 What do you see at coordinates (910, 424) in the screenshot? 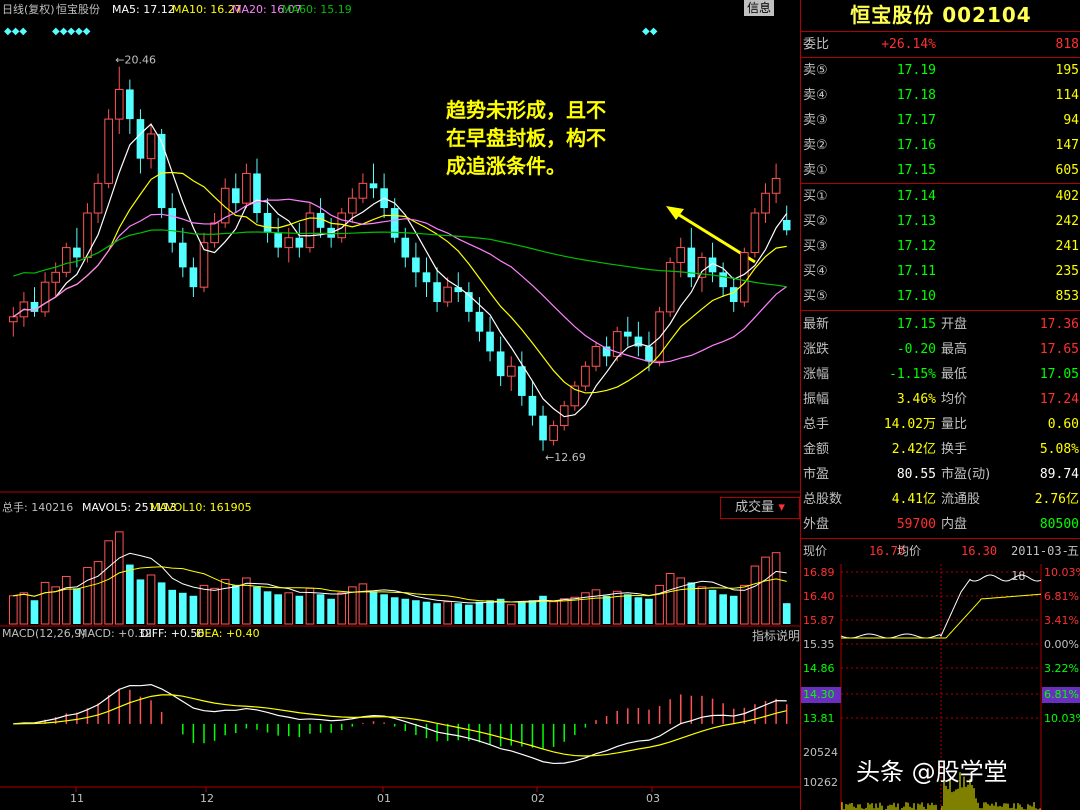
I see `quote-value: 14.02万` at bounding box center [910, 424].